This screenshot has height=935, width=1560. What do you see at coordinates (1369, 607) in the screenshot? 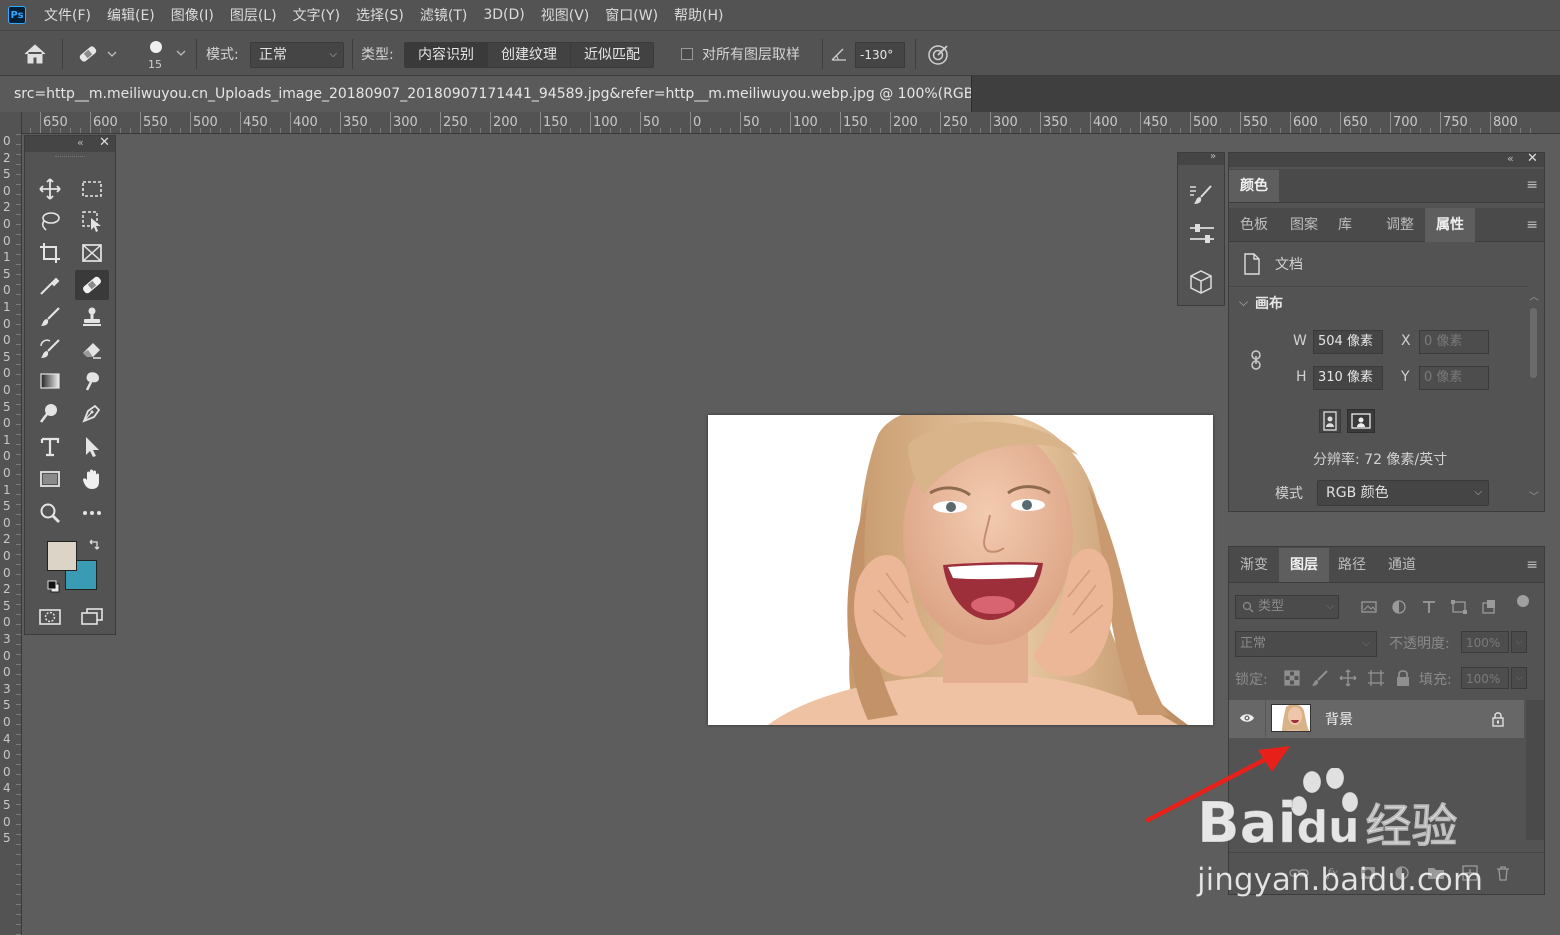
I see `pixel-filter-icon` at bounding box center [1369, 607].